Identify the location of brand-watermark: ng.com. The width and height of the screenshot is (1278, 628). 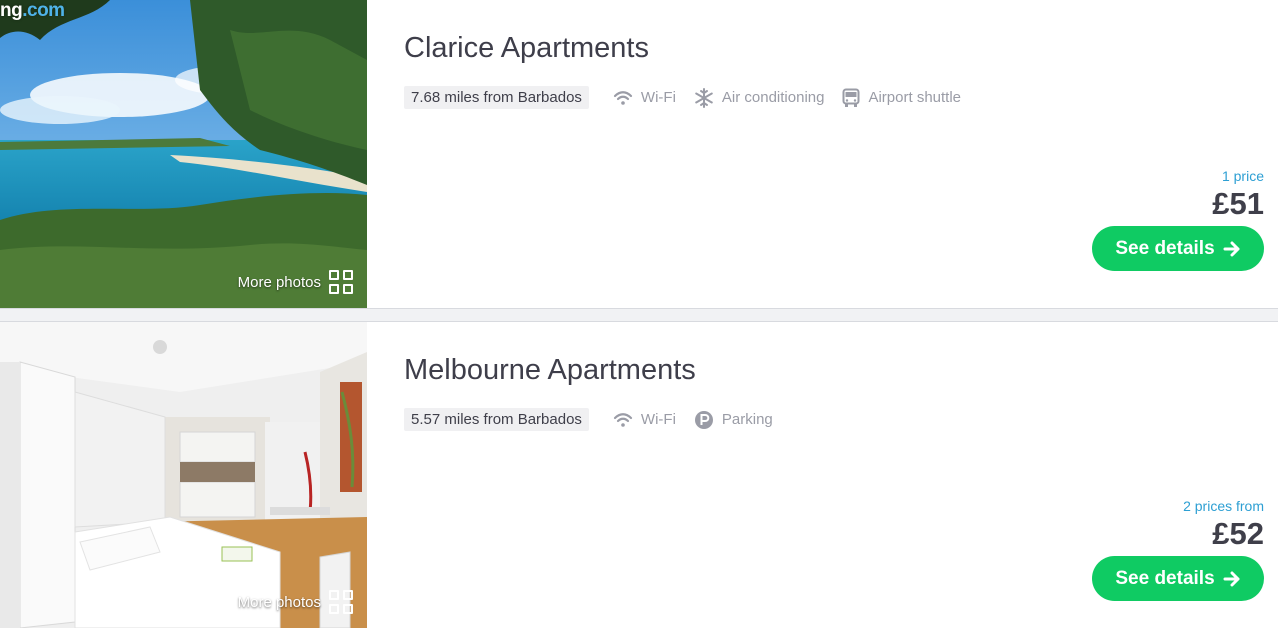
(32, 10).